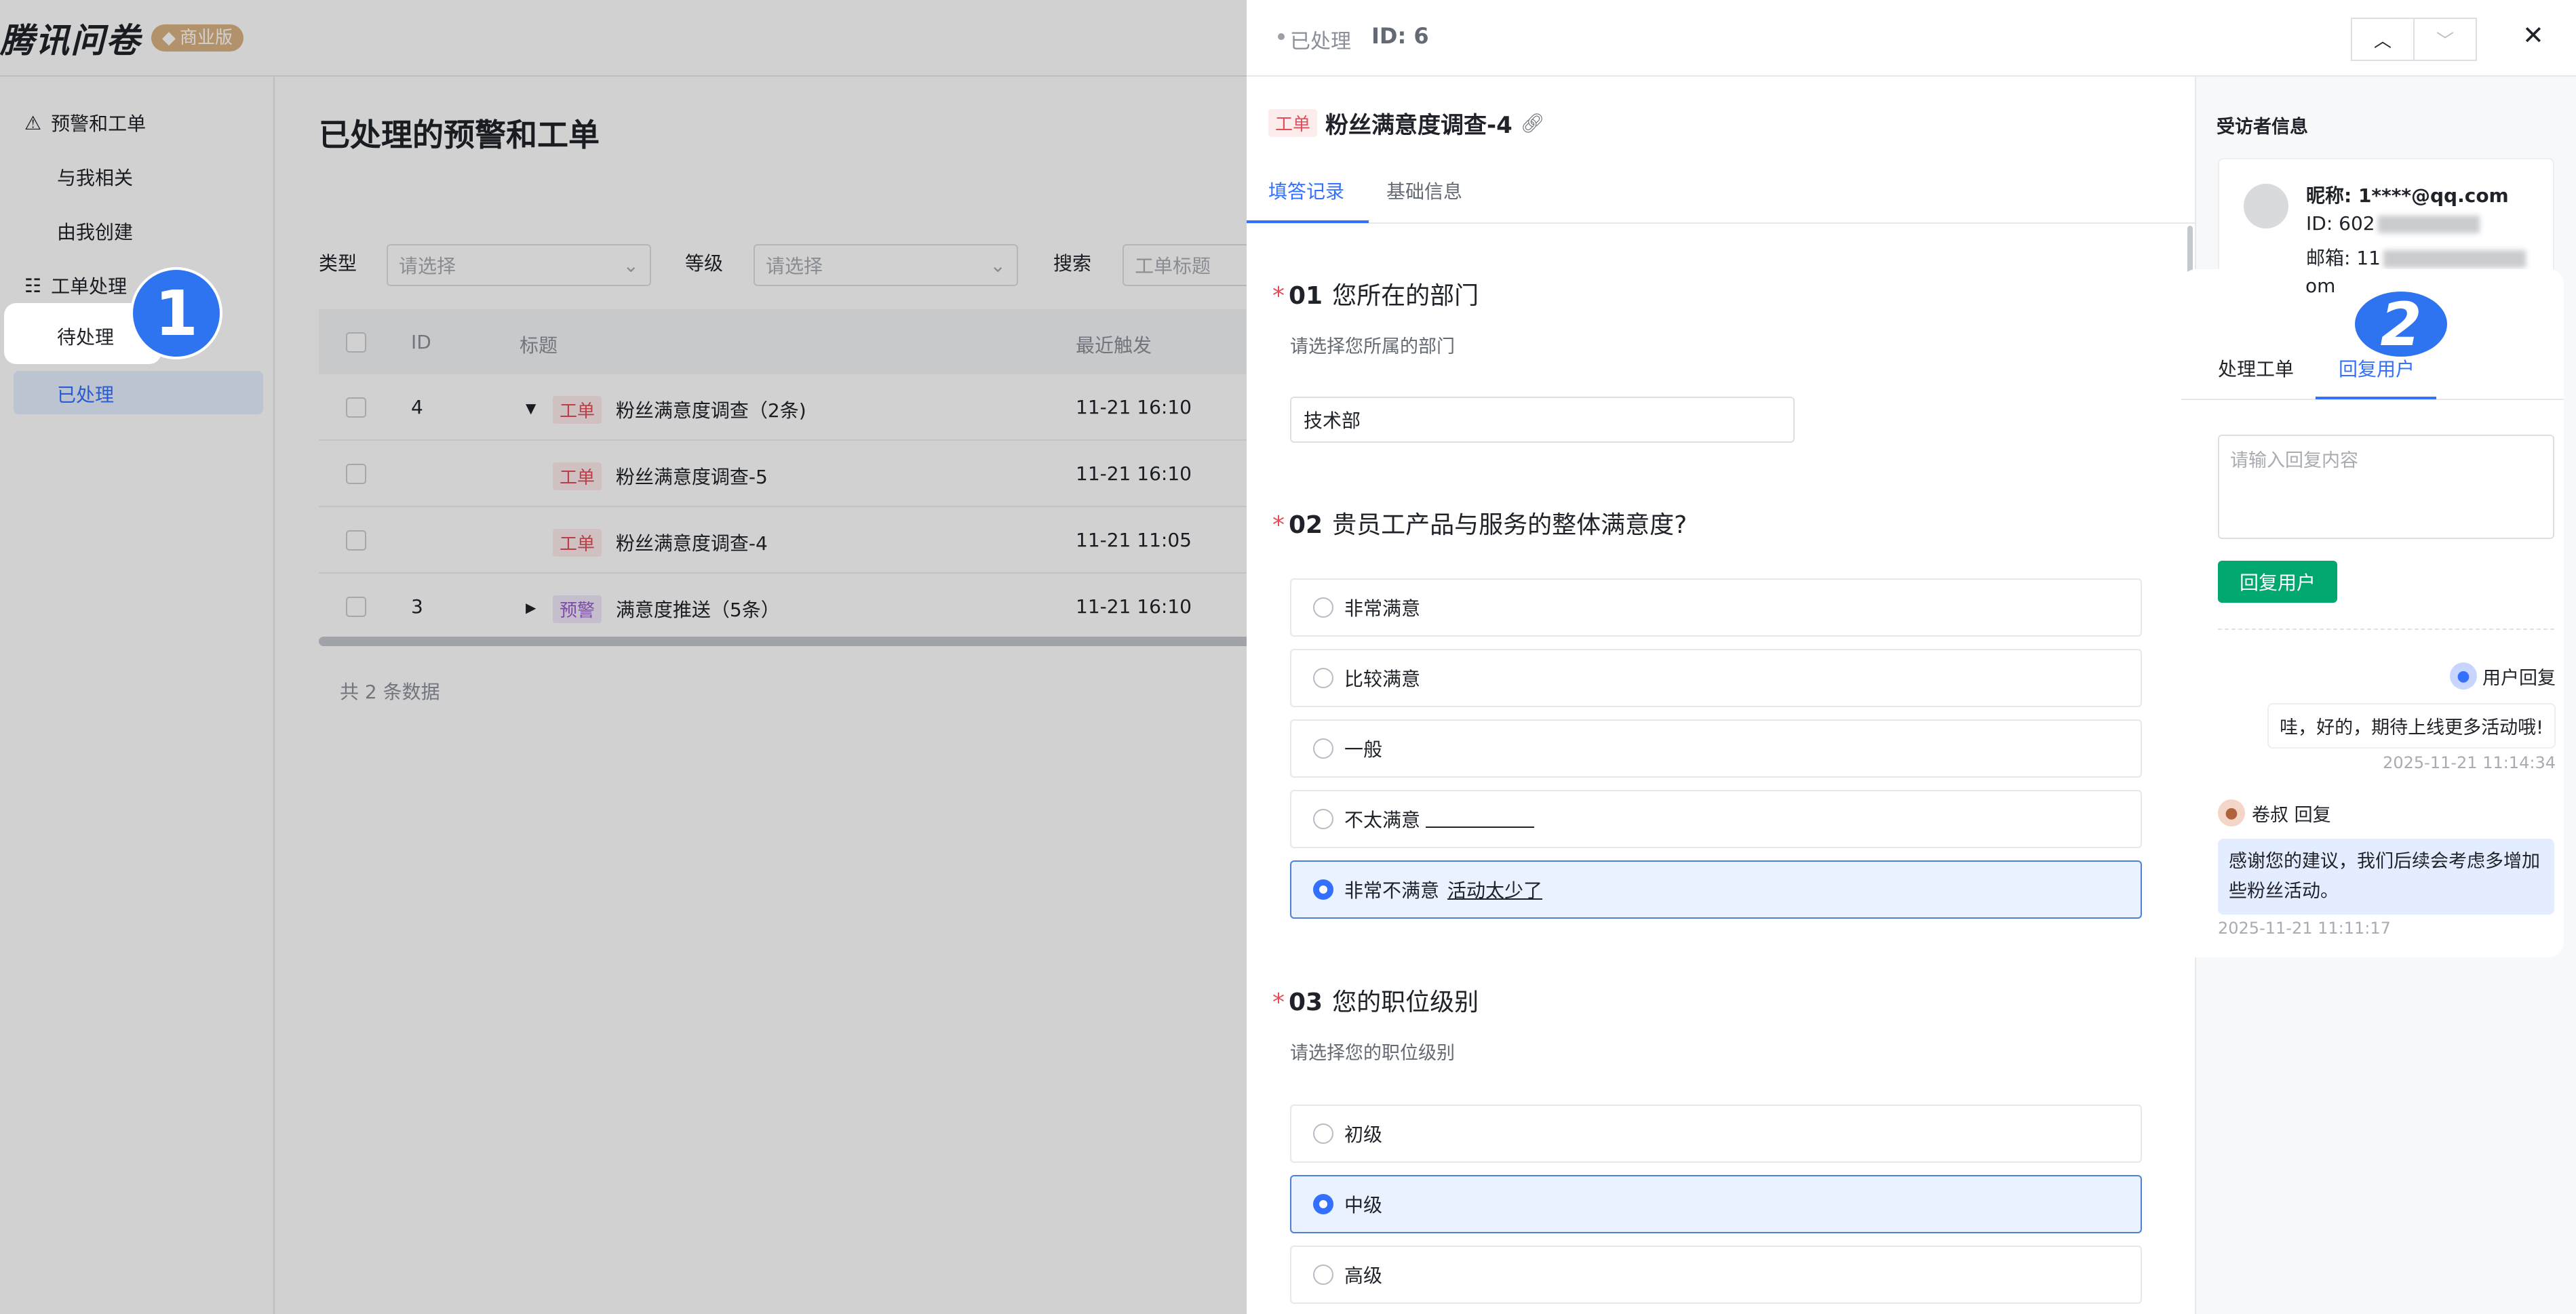 This screenshot has width=2576, height=1314. I want to click on close-icon: ✕, so click(2533, 35).